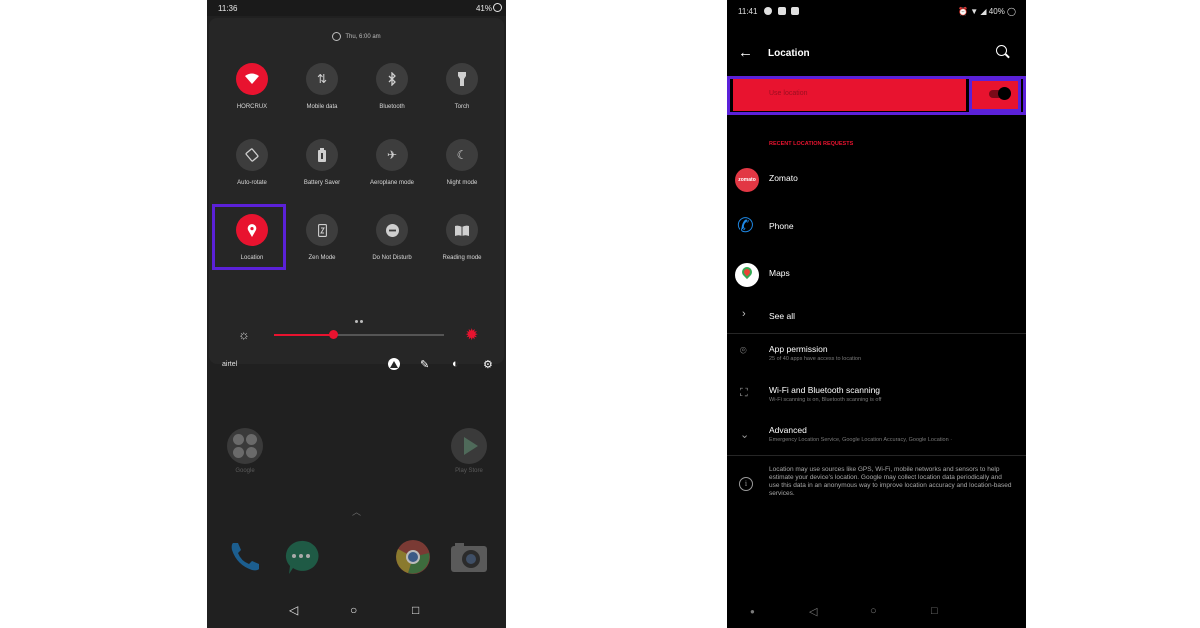  I want to click on battery-level: 40%, so click(996, 11).